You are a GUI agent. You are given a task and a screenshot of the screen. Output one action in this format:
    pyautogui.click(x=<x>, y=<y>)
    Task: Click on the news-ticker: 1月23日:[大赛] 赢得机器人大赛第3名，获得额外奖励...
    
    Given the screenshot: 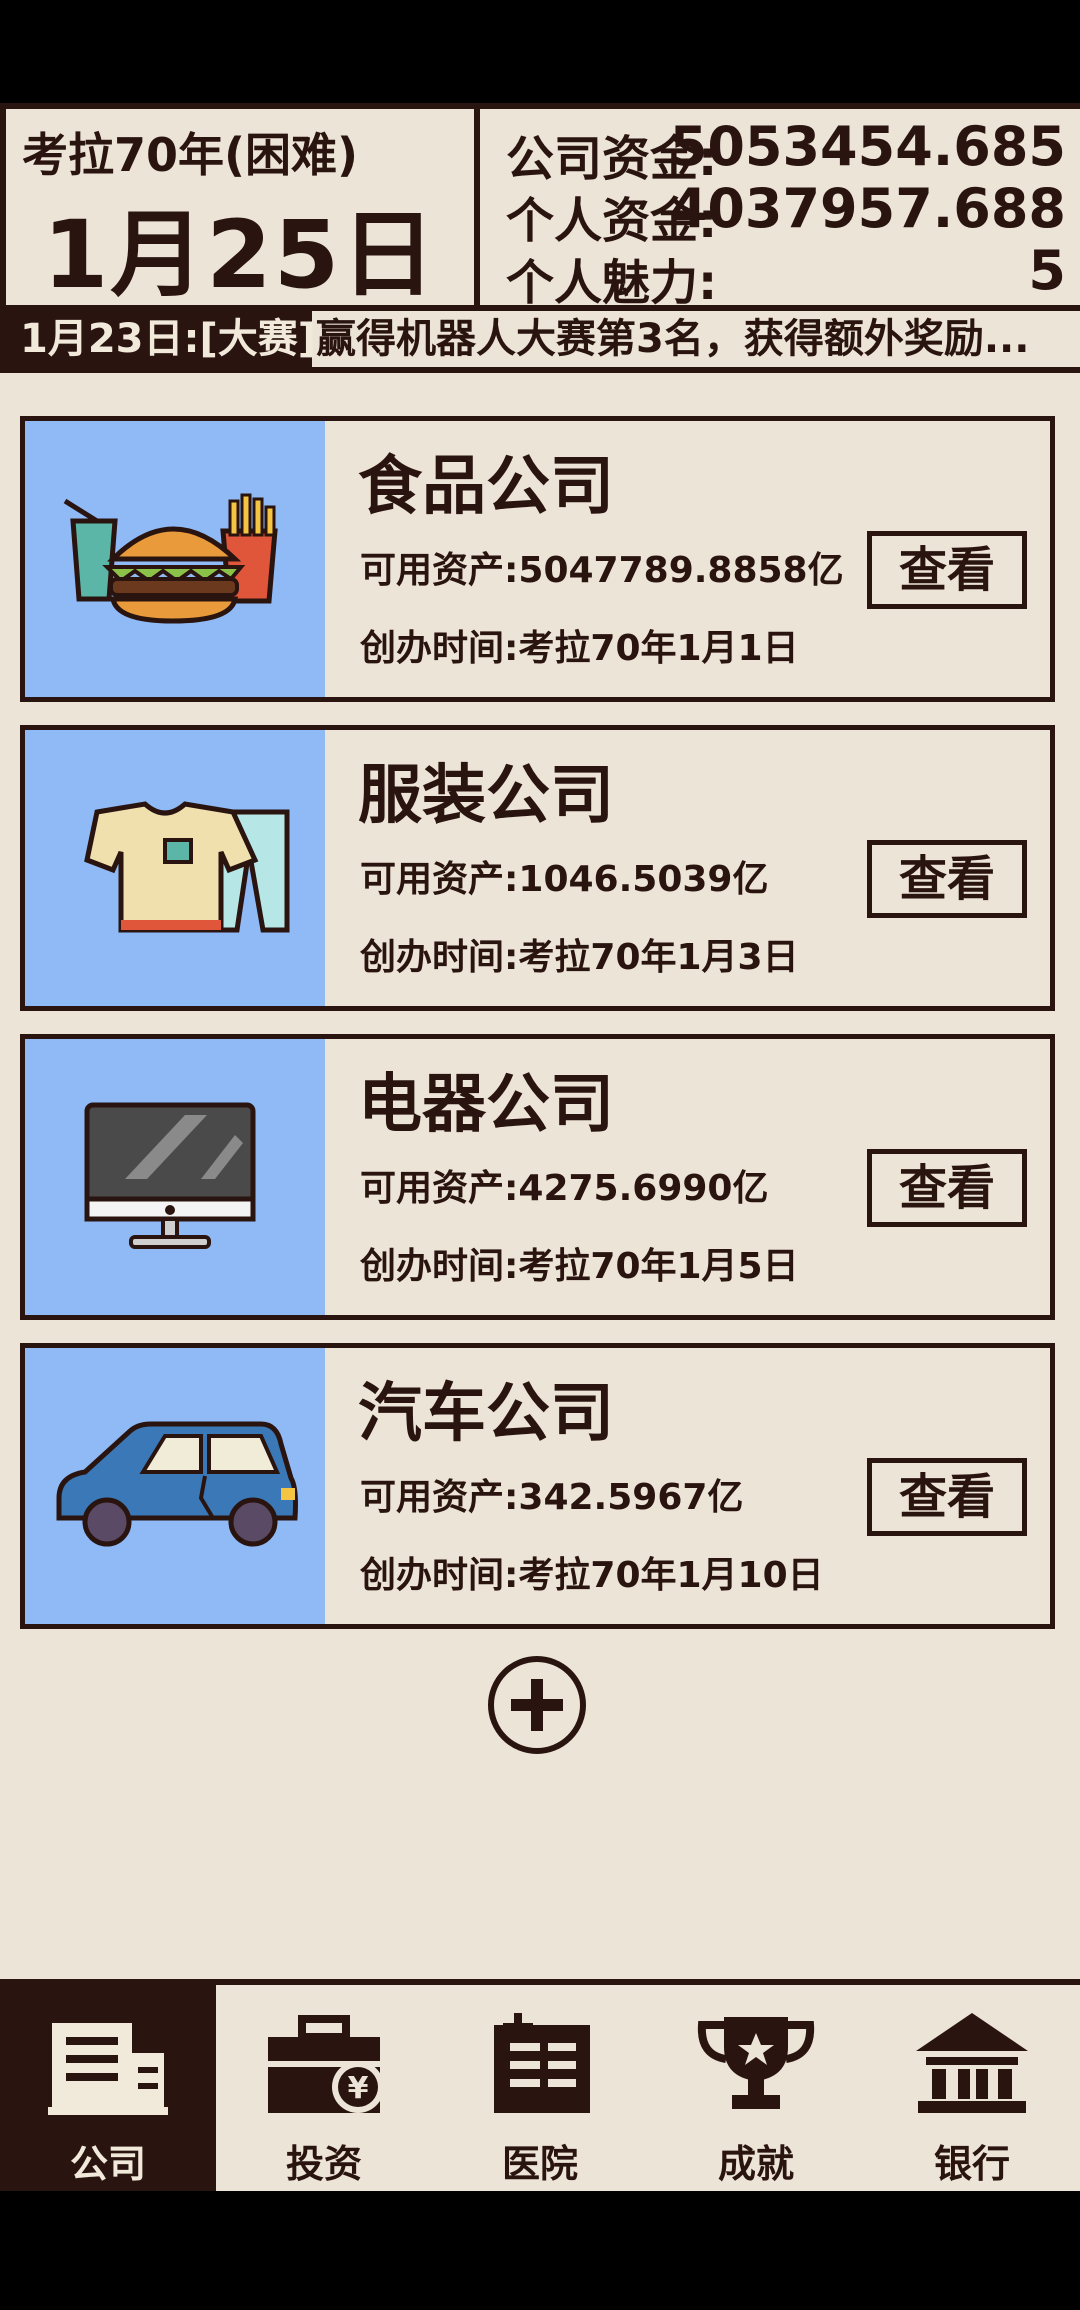 What is the action you would take?
    pyautogui.click(x=540, y=342)
    